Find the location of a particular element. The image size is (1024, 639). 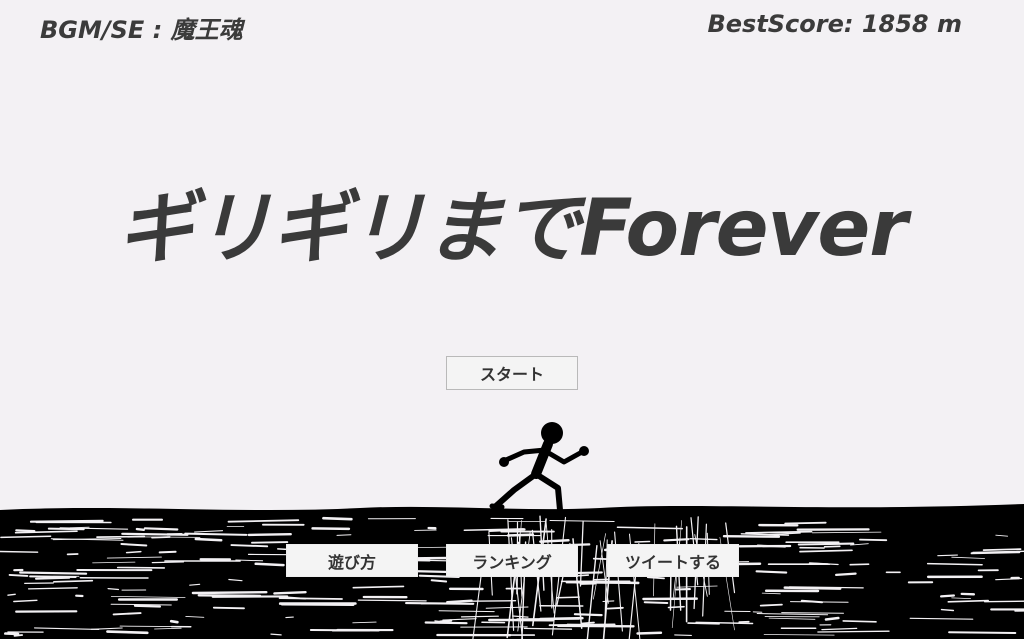

how-to-play-button: 遊び方 is located at coordinates (352, 560).